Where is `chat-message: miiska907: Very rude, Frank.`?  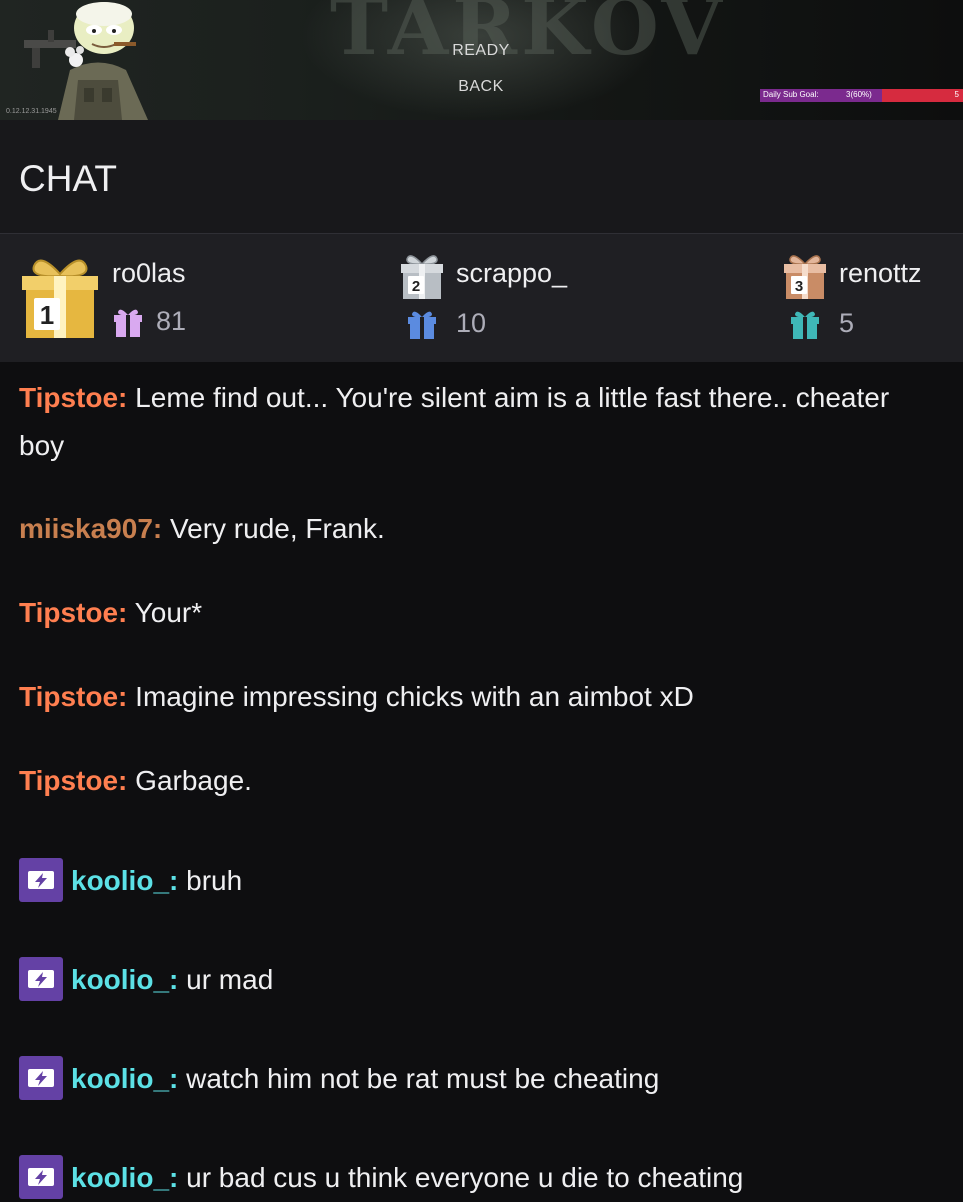 chat-message: miiska907: Very rude, Frank. is located at coordinates (479, 529).